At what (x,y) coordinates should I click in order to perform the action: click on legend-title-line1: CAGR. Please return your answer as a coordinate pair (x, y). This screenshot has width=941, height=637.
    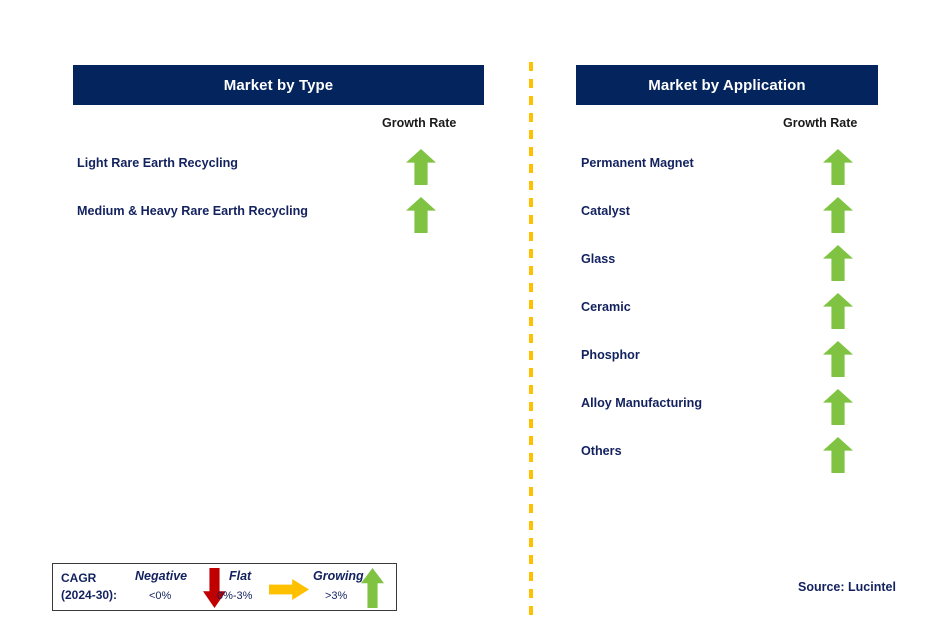
    Looking at the image, I should click on (79, 578).